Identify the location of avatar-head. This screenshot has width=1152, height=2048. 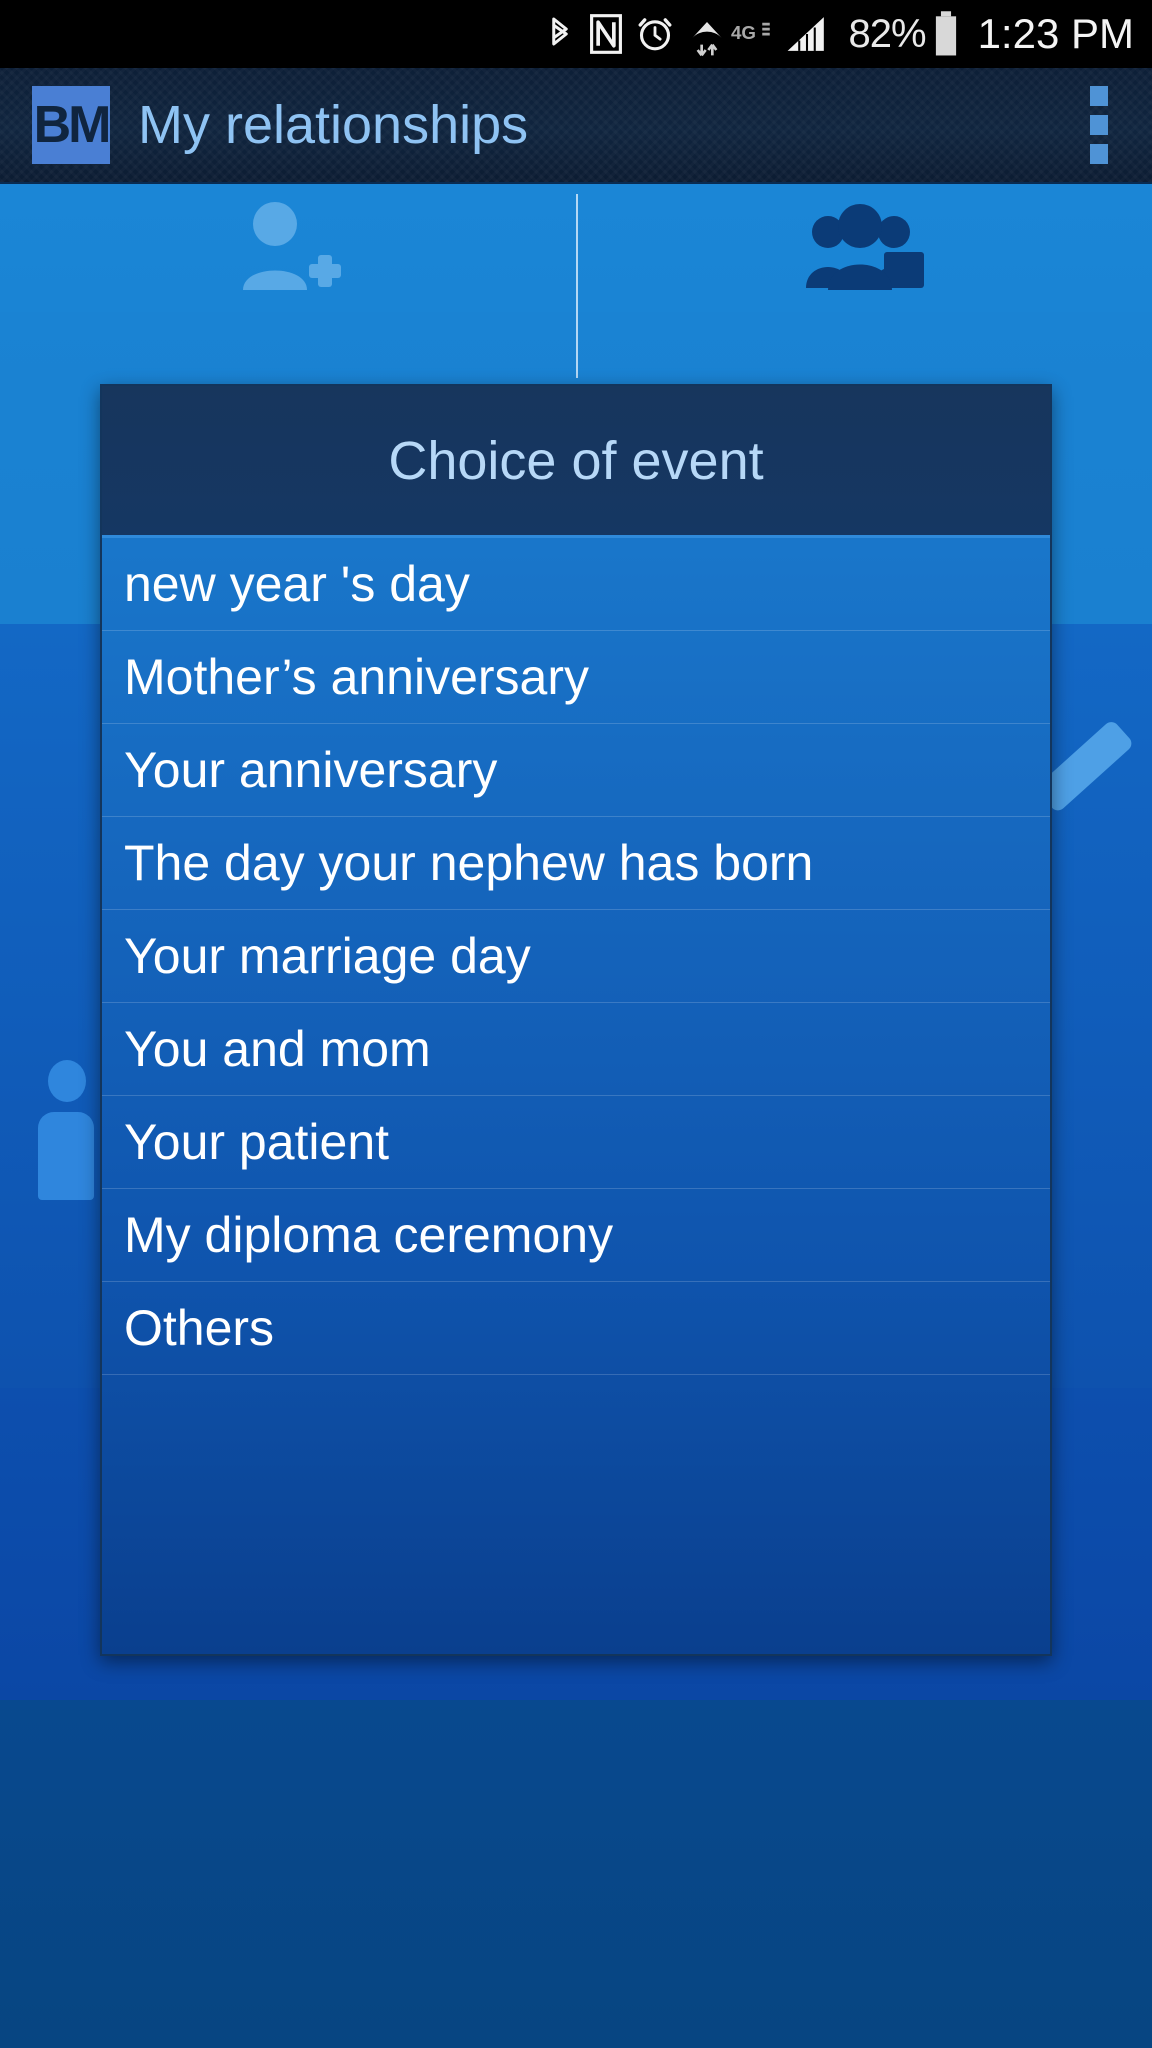
(67, 1081).